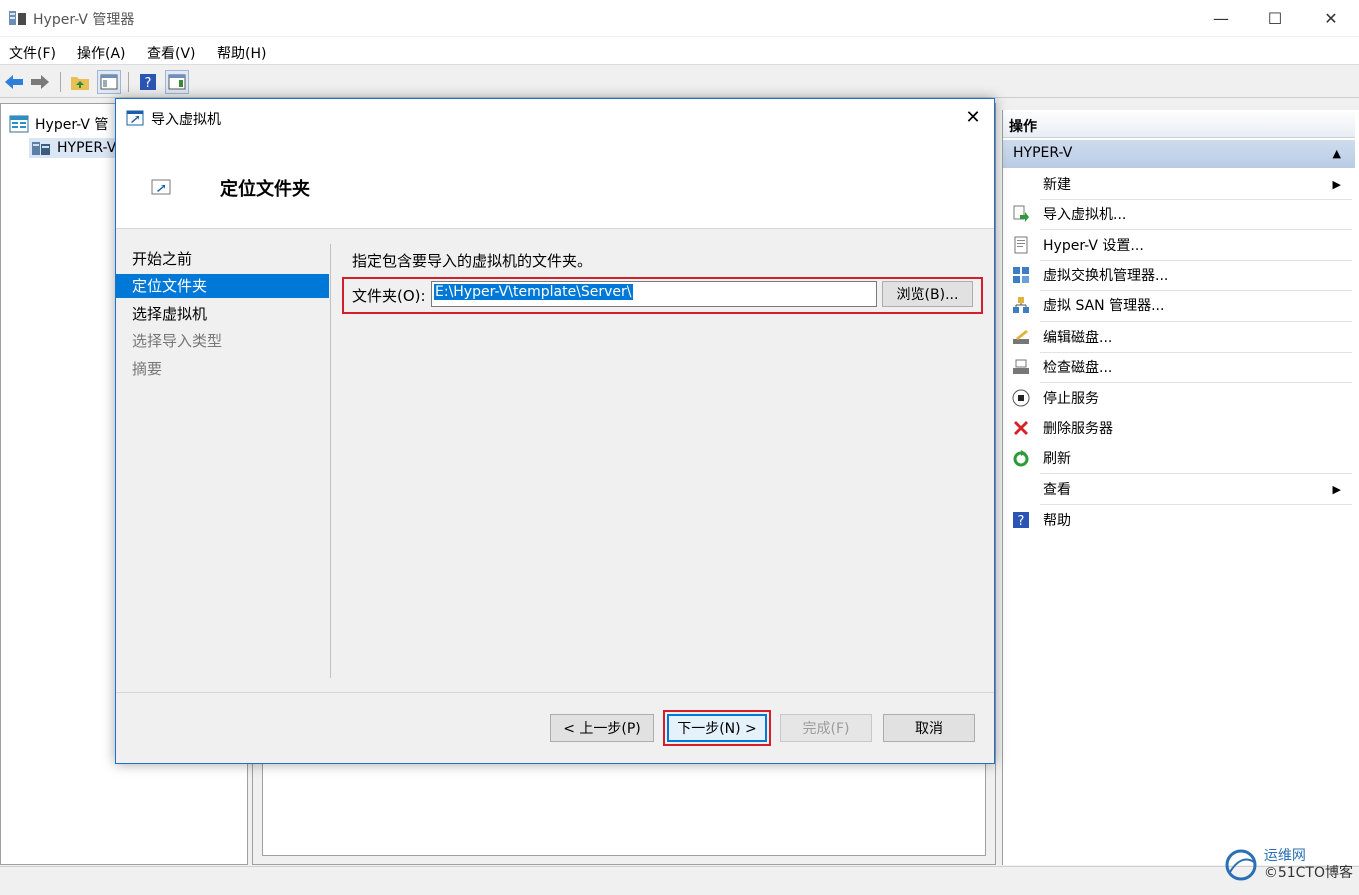 Image resolution: width=1359 pixels, height=895 pixels. Describe the element at coordinates (533, 292) in the screenshot. I see `folder-path-value: E:\Hyper-V\template\Server\` at that location.